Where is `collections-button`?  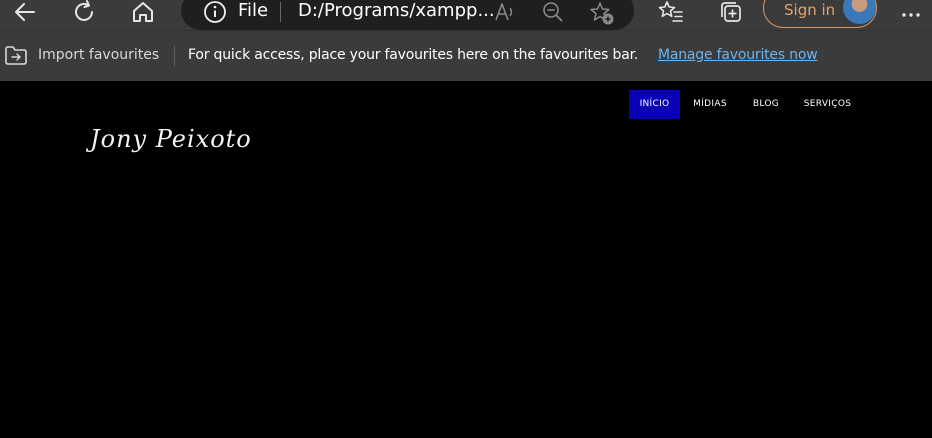 collections-button is located at coordinates (731, 15).